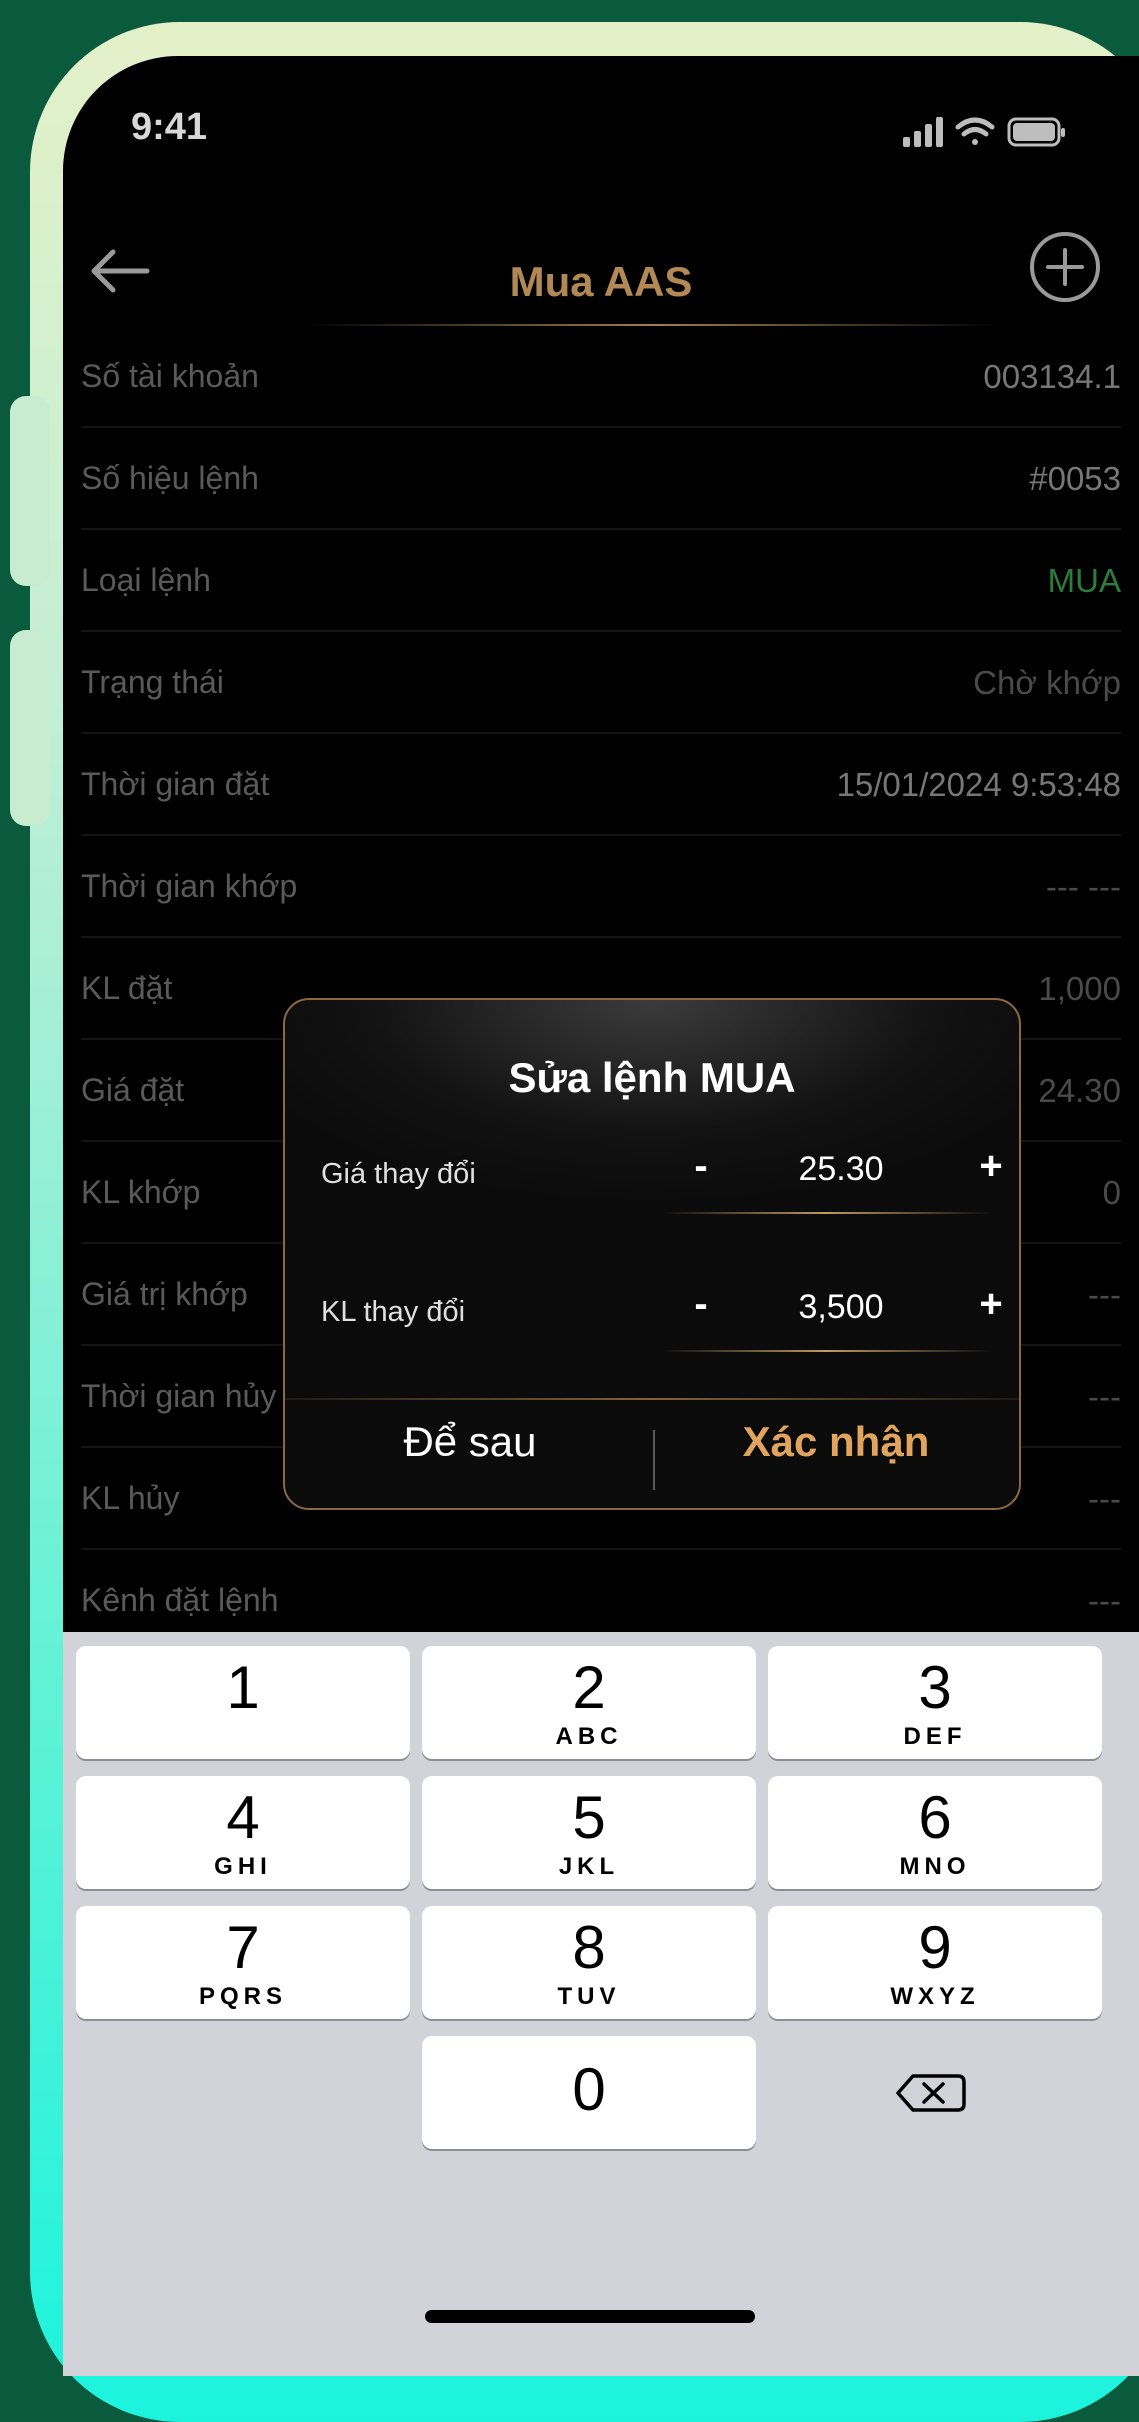 Image resolution: width=1139 pixels, height=2422 pixels. I want to click on detail-label: Giá đặt, so click(133, 1090).